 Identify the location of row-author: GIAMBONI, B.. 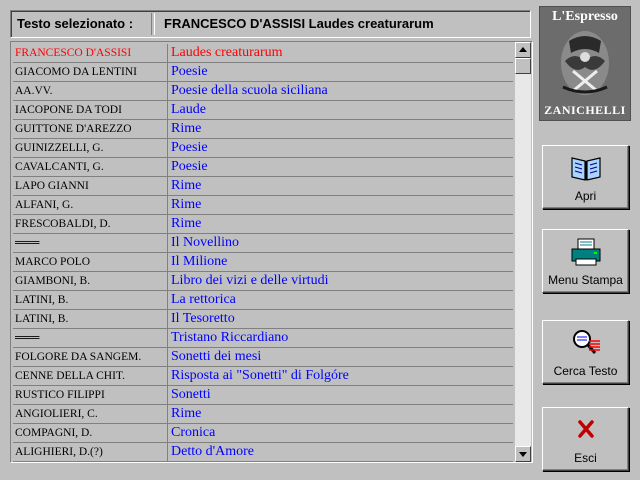
(53, 281).